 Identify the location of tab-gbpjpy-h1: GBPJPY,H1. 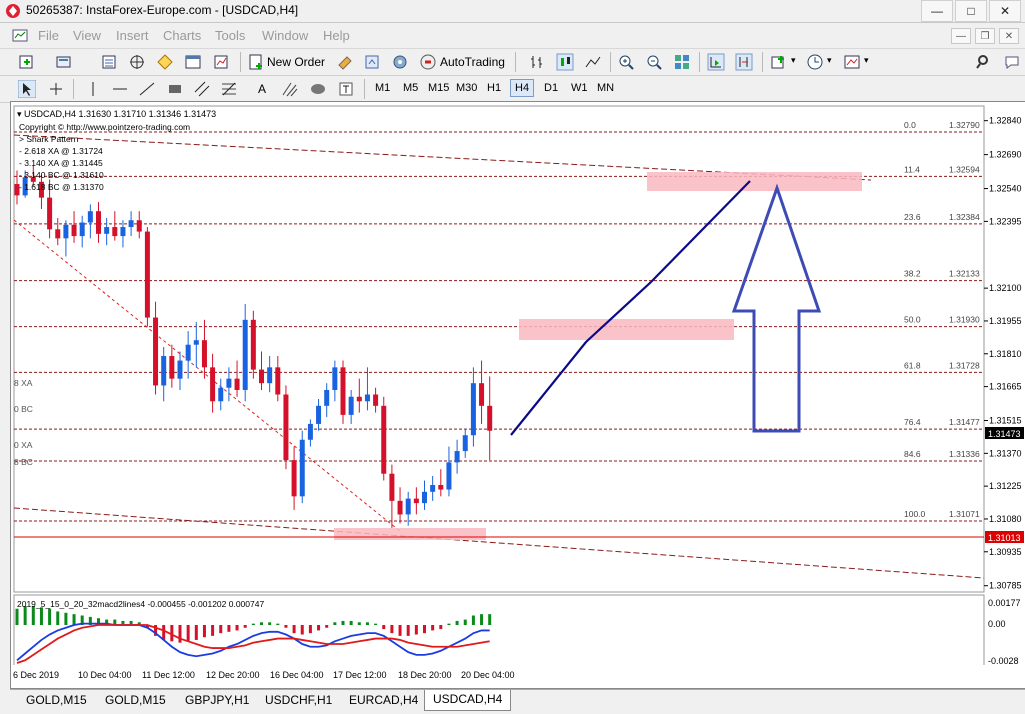
(217, 700).